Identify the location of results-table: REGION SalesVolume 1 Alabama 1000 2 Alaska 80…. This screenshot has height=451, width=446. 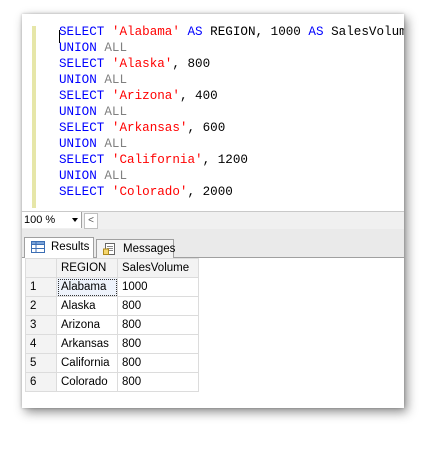
(112, 325).